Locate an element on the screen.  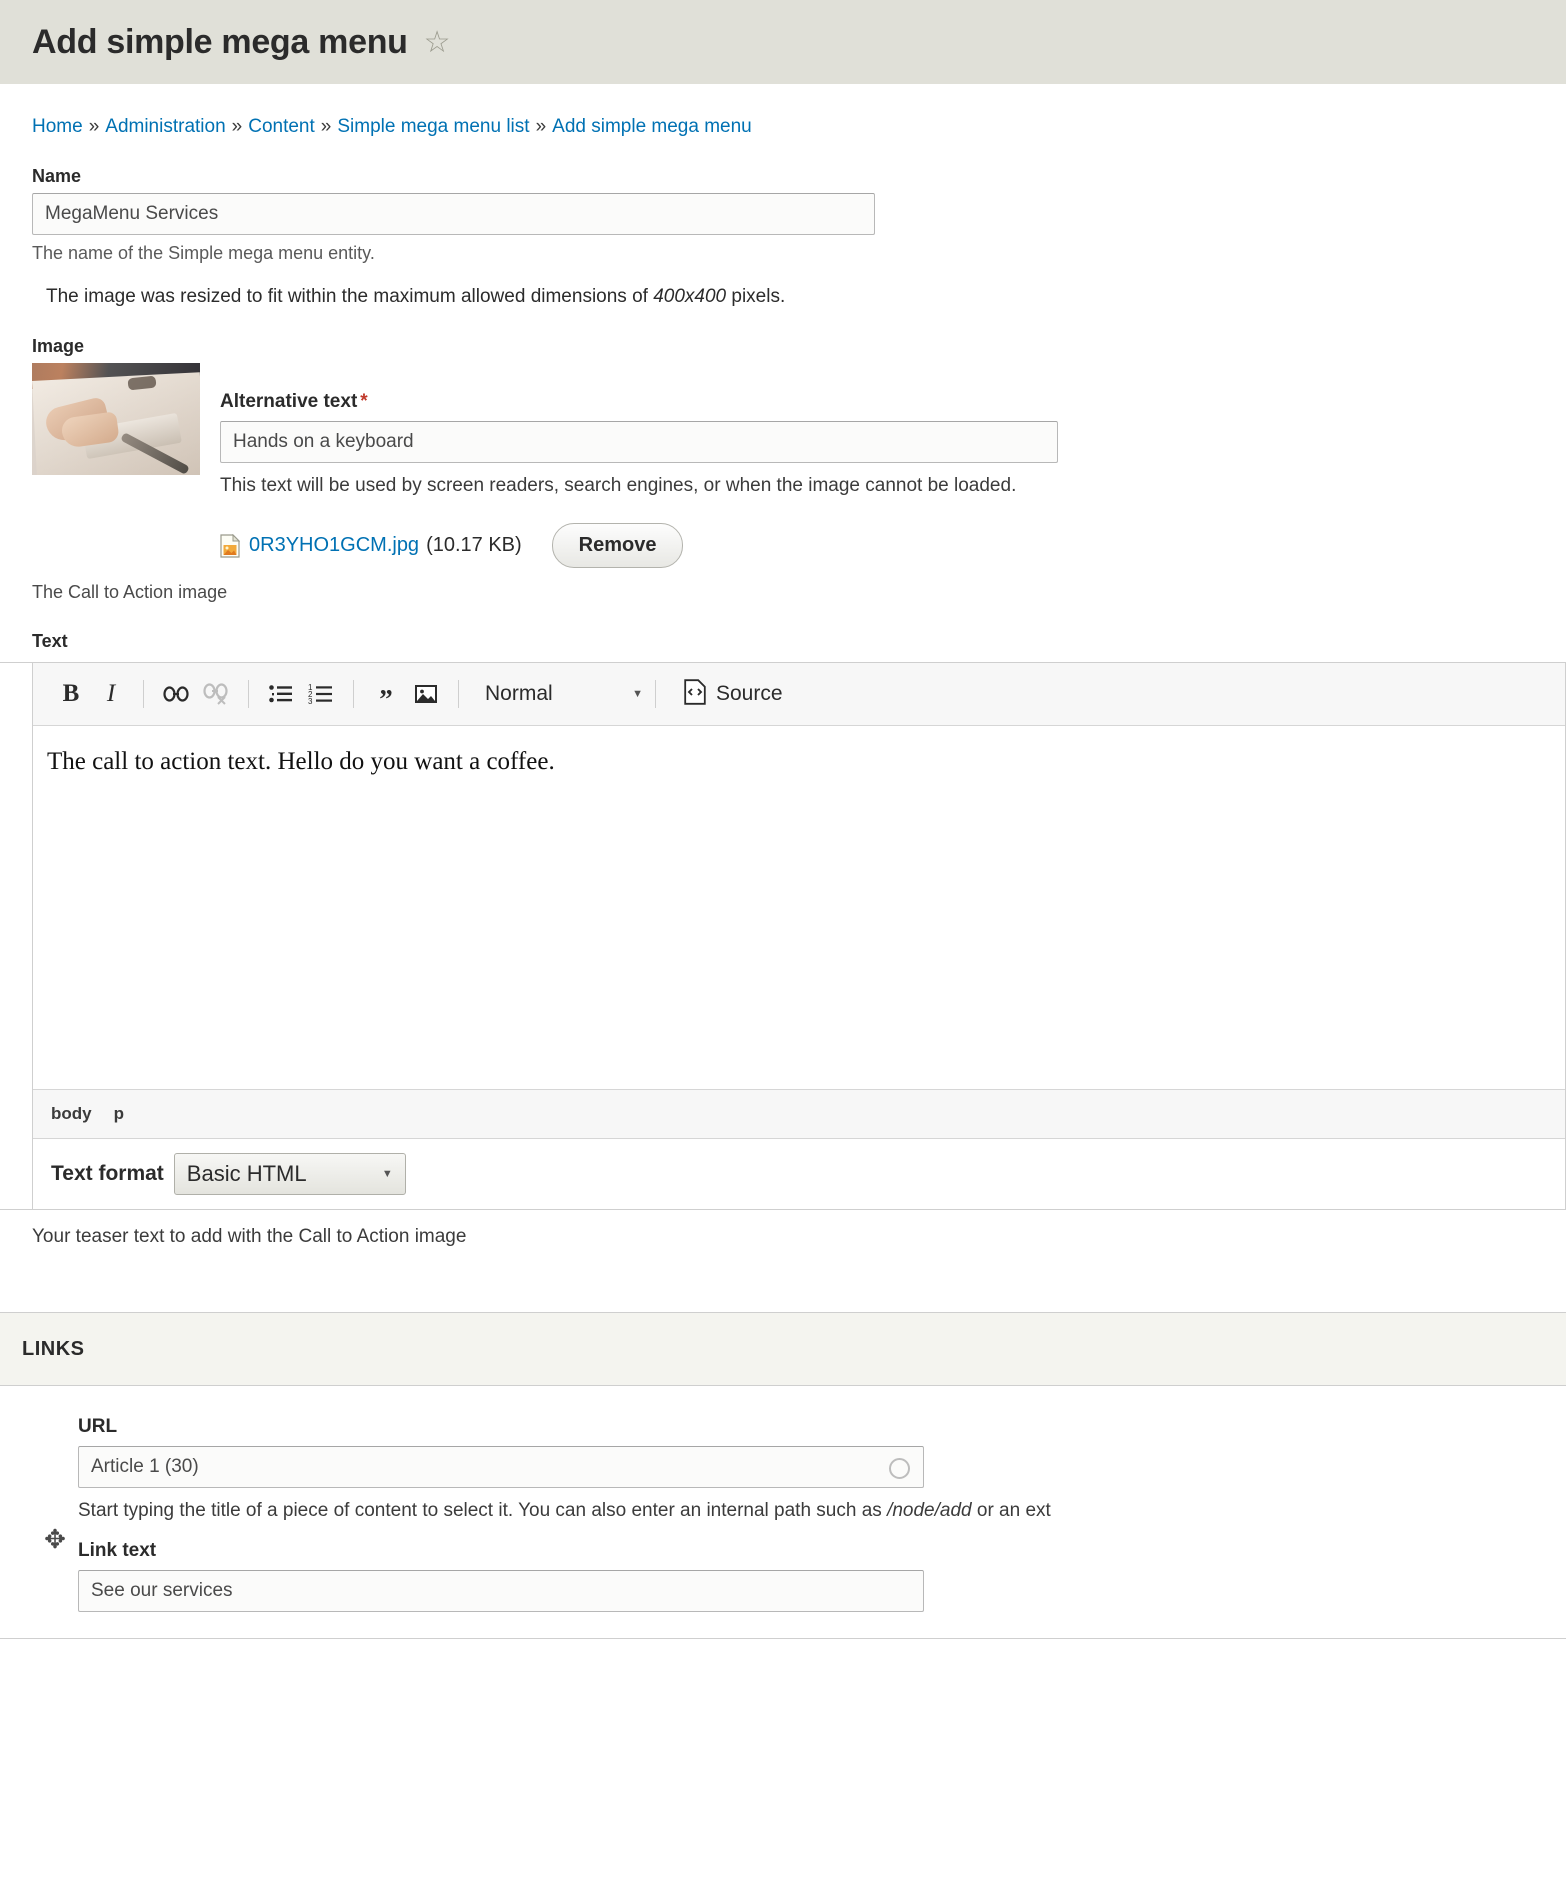
text-format-select: Basic HTML ▼ is located at coordinates (289, 1174).